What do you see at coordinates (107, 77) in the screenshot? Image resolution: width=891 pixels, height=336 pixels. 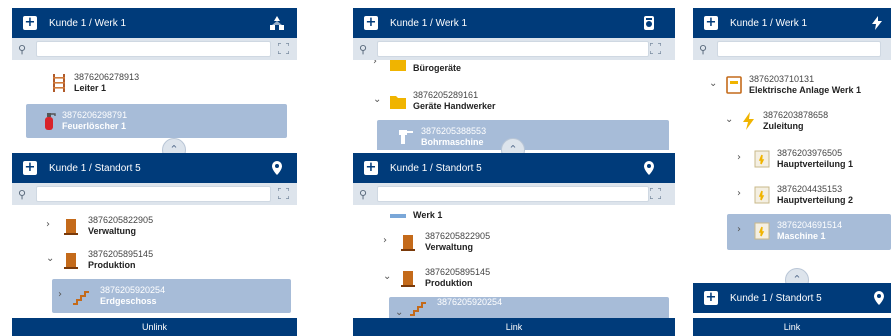 I see `item-number: 3876206278913` at bounding box center [107, 77].